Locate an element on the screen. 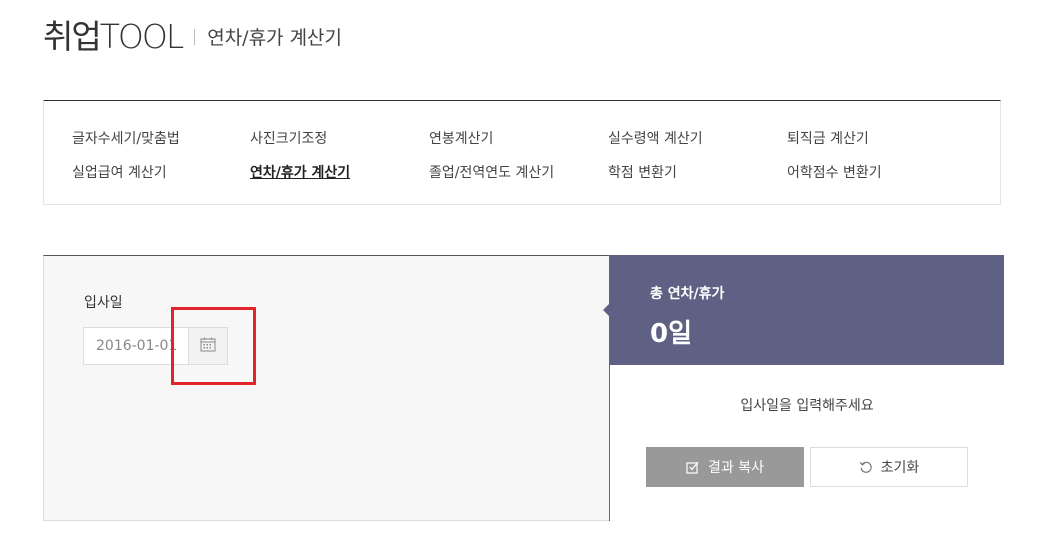 The width and height of the screenshot is (1041, 558). nav-item-salary-calc: 연봉계산기 is located at coordinates (461, 138).